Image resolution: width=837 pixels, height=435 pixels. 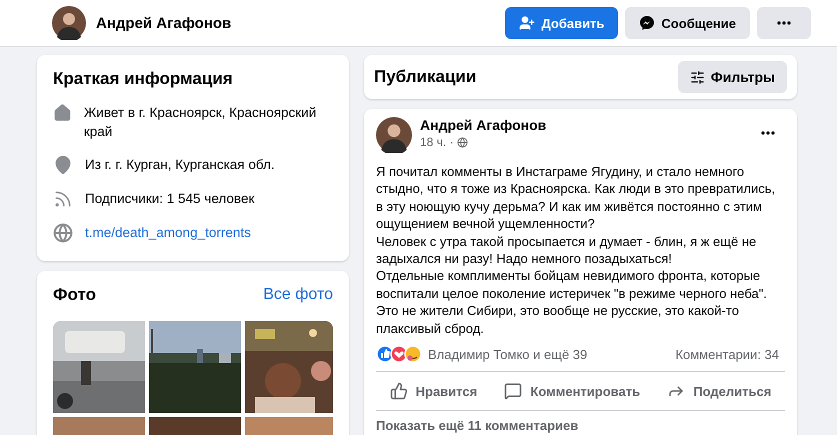 What do you see at coordinates (527, 23) in the screenshot?
I see `person-plus-icon` at bounding box center [527, 23].